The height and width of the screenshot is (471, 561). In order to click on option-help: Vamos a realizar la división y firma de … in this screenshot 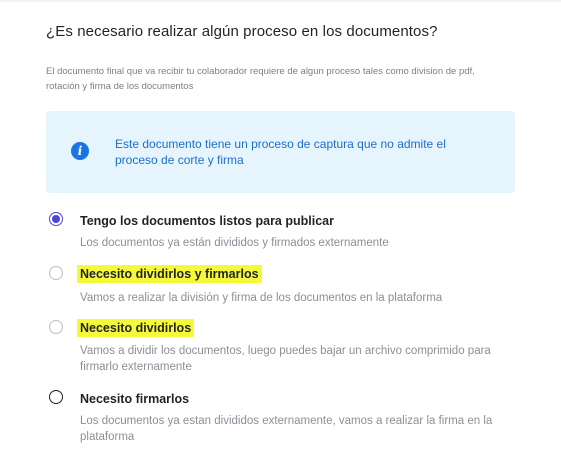, I will do `click(261, 298)`.